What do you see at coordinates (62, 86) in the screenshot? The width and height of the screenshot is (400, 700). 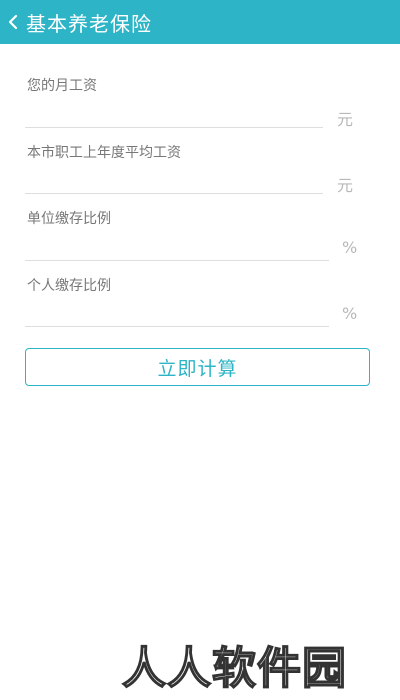 I see `monthly-salary-label: 您的月工资` at bounding box center [62, 86].